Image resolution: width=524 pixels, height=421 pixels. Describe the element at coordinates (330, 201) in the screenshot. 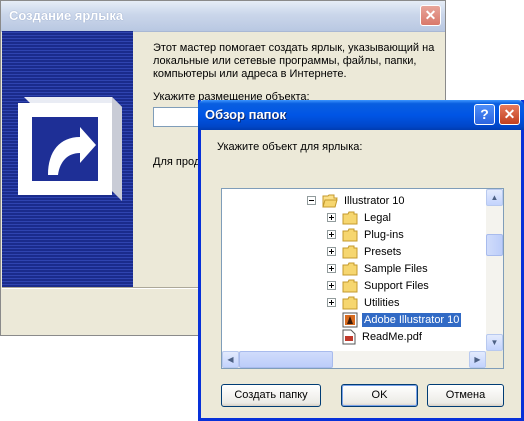

I see `open-folder-icon` at that location.